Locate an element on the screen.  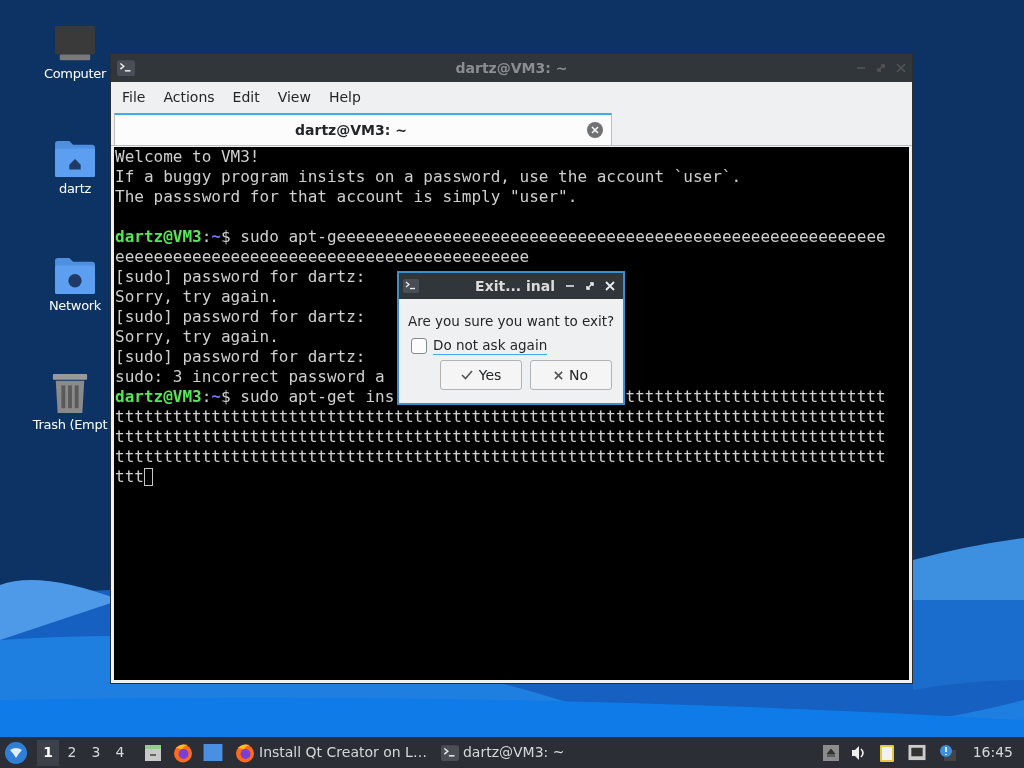
workspace-button: 2 is located at coordinates (72, 752).